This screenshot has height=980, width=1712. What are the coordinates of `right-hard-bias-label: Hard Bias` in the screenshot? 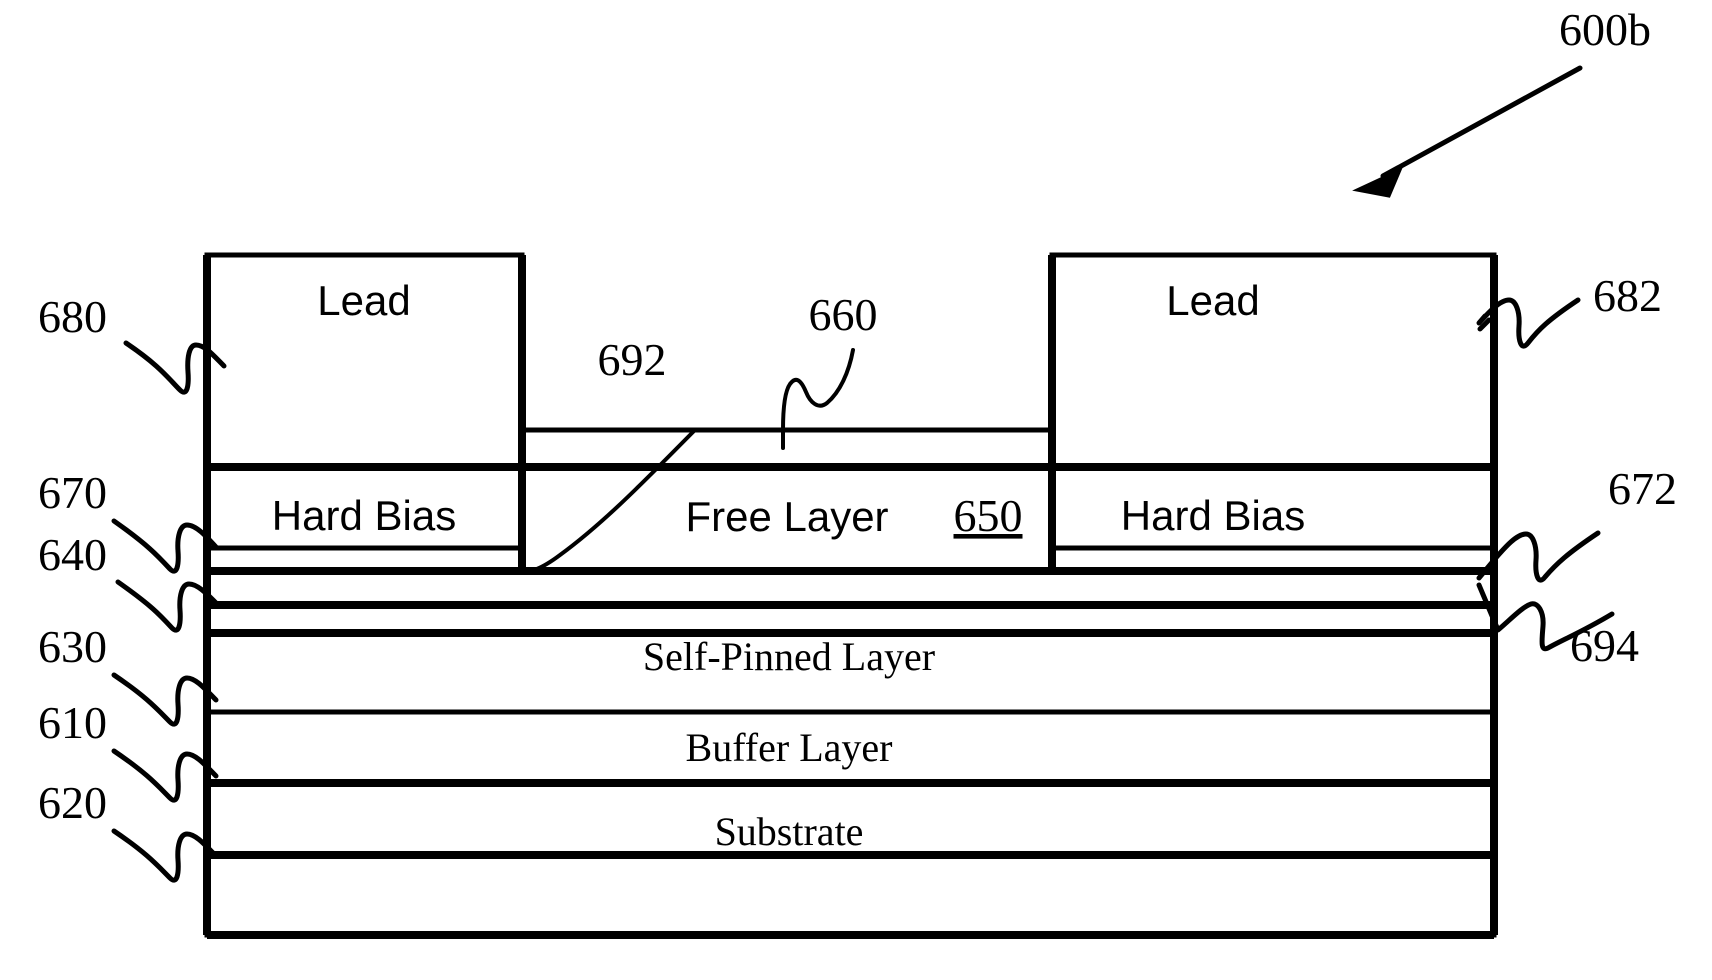 It's located at (1213, 515).